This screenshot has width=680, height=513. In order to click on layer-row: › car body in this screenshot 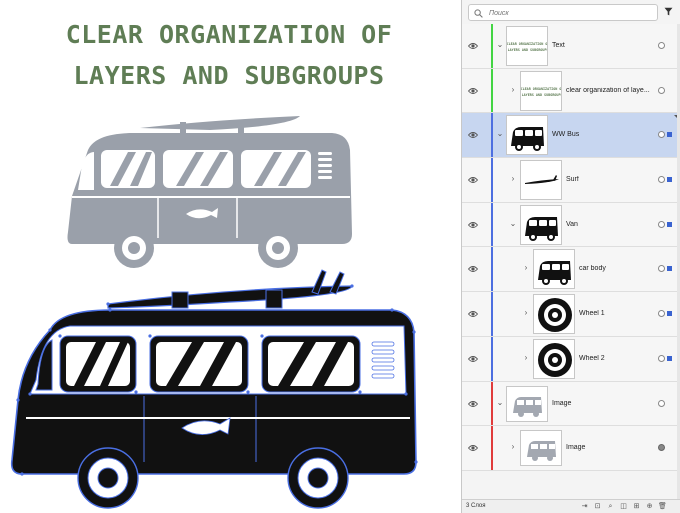, I will do `click(571, 270)`.